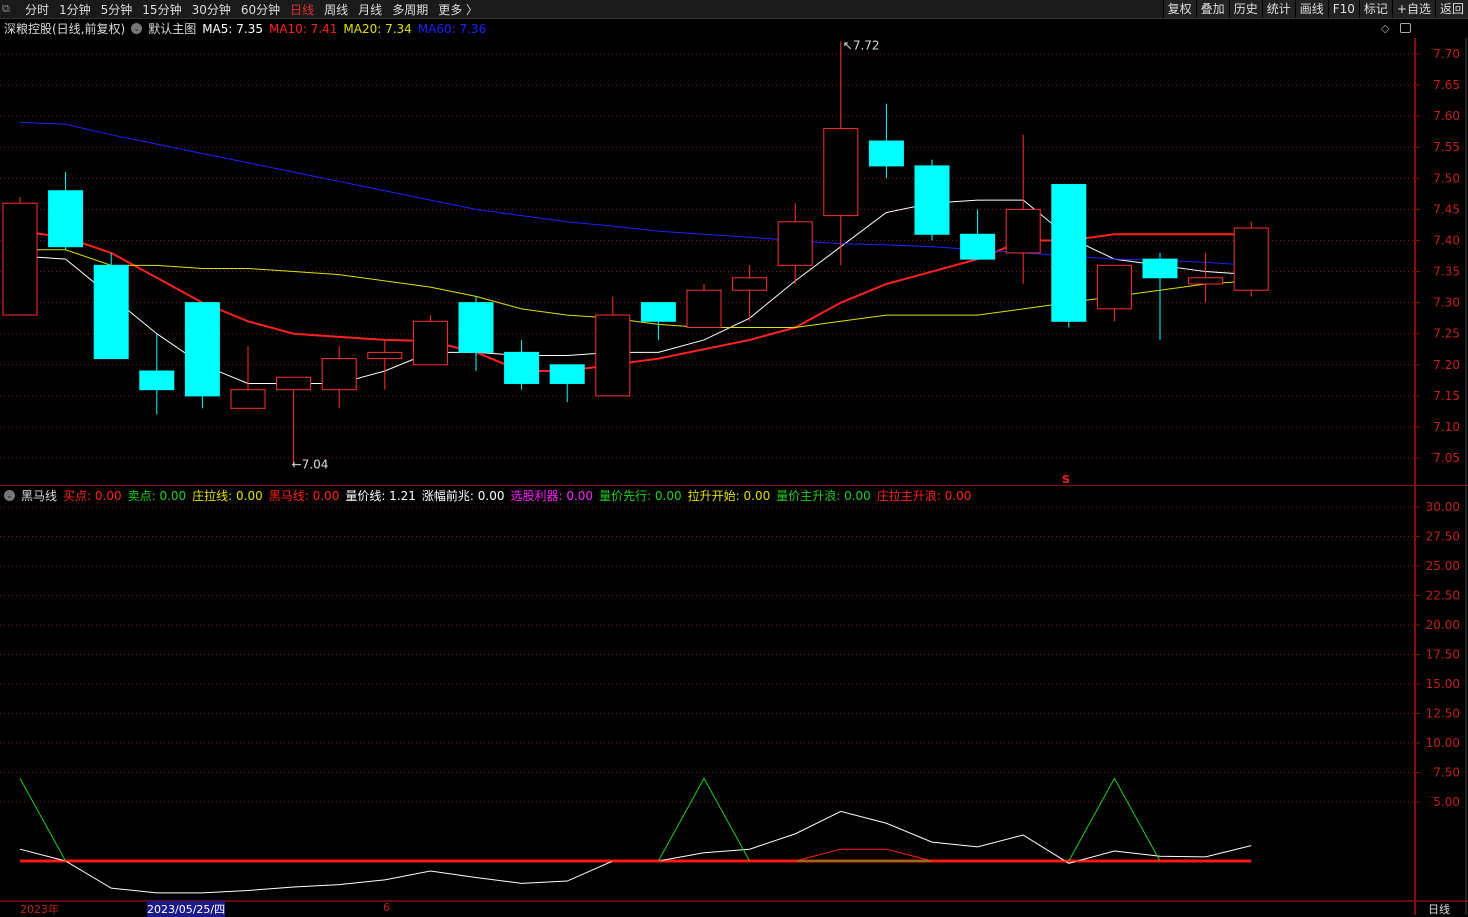 The width and height of the screenshot is (1468, 917). I want to click on indicator-value: 量价主升浪: 0.00, so click(823, 496).